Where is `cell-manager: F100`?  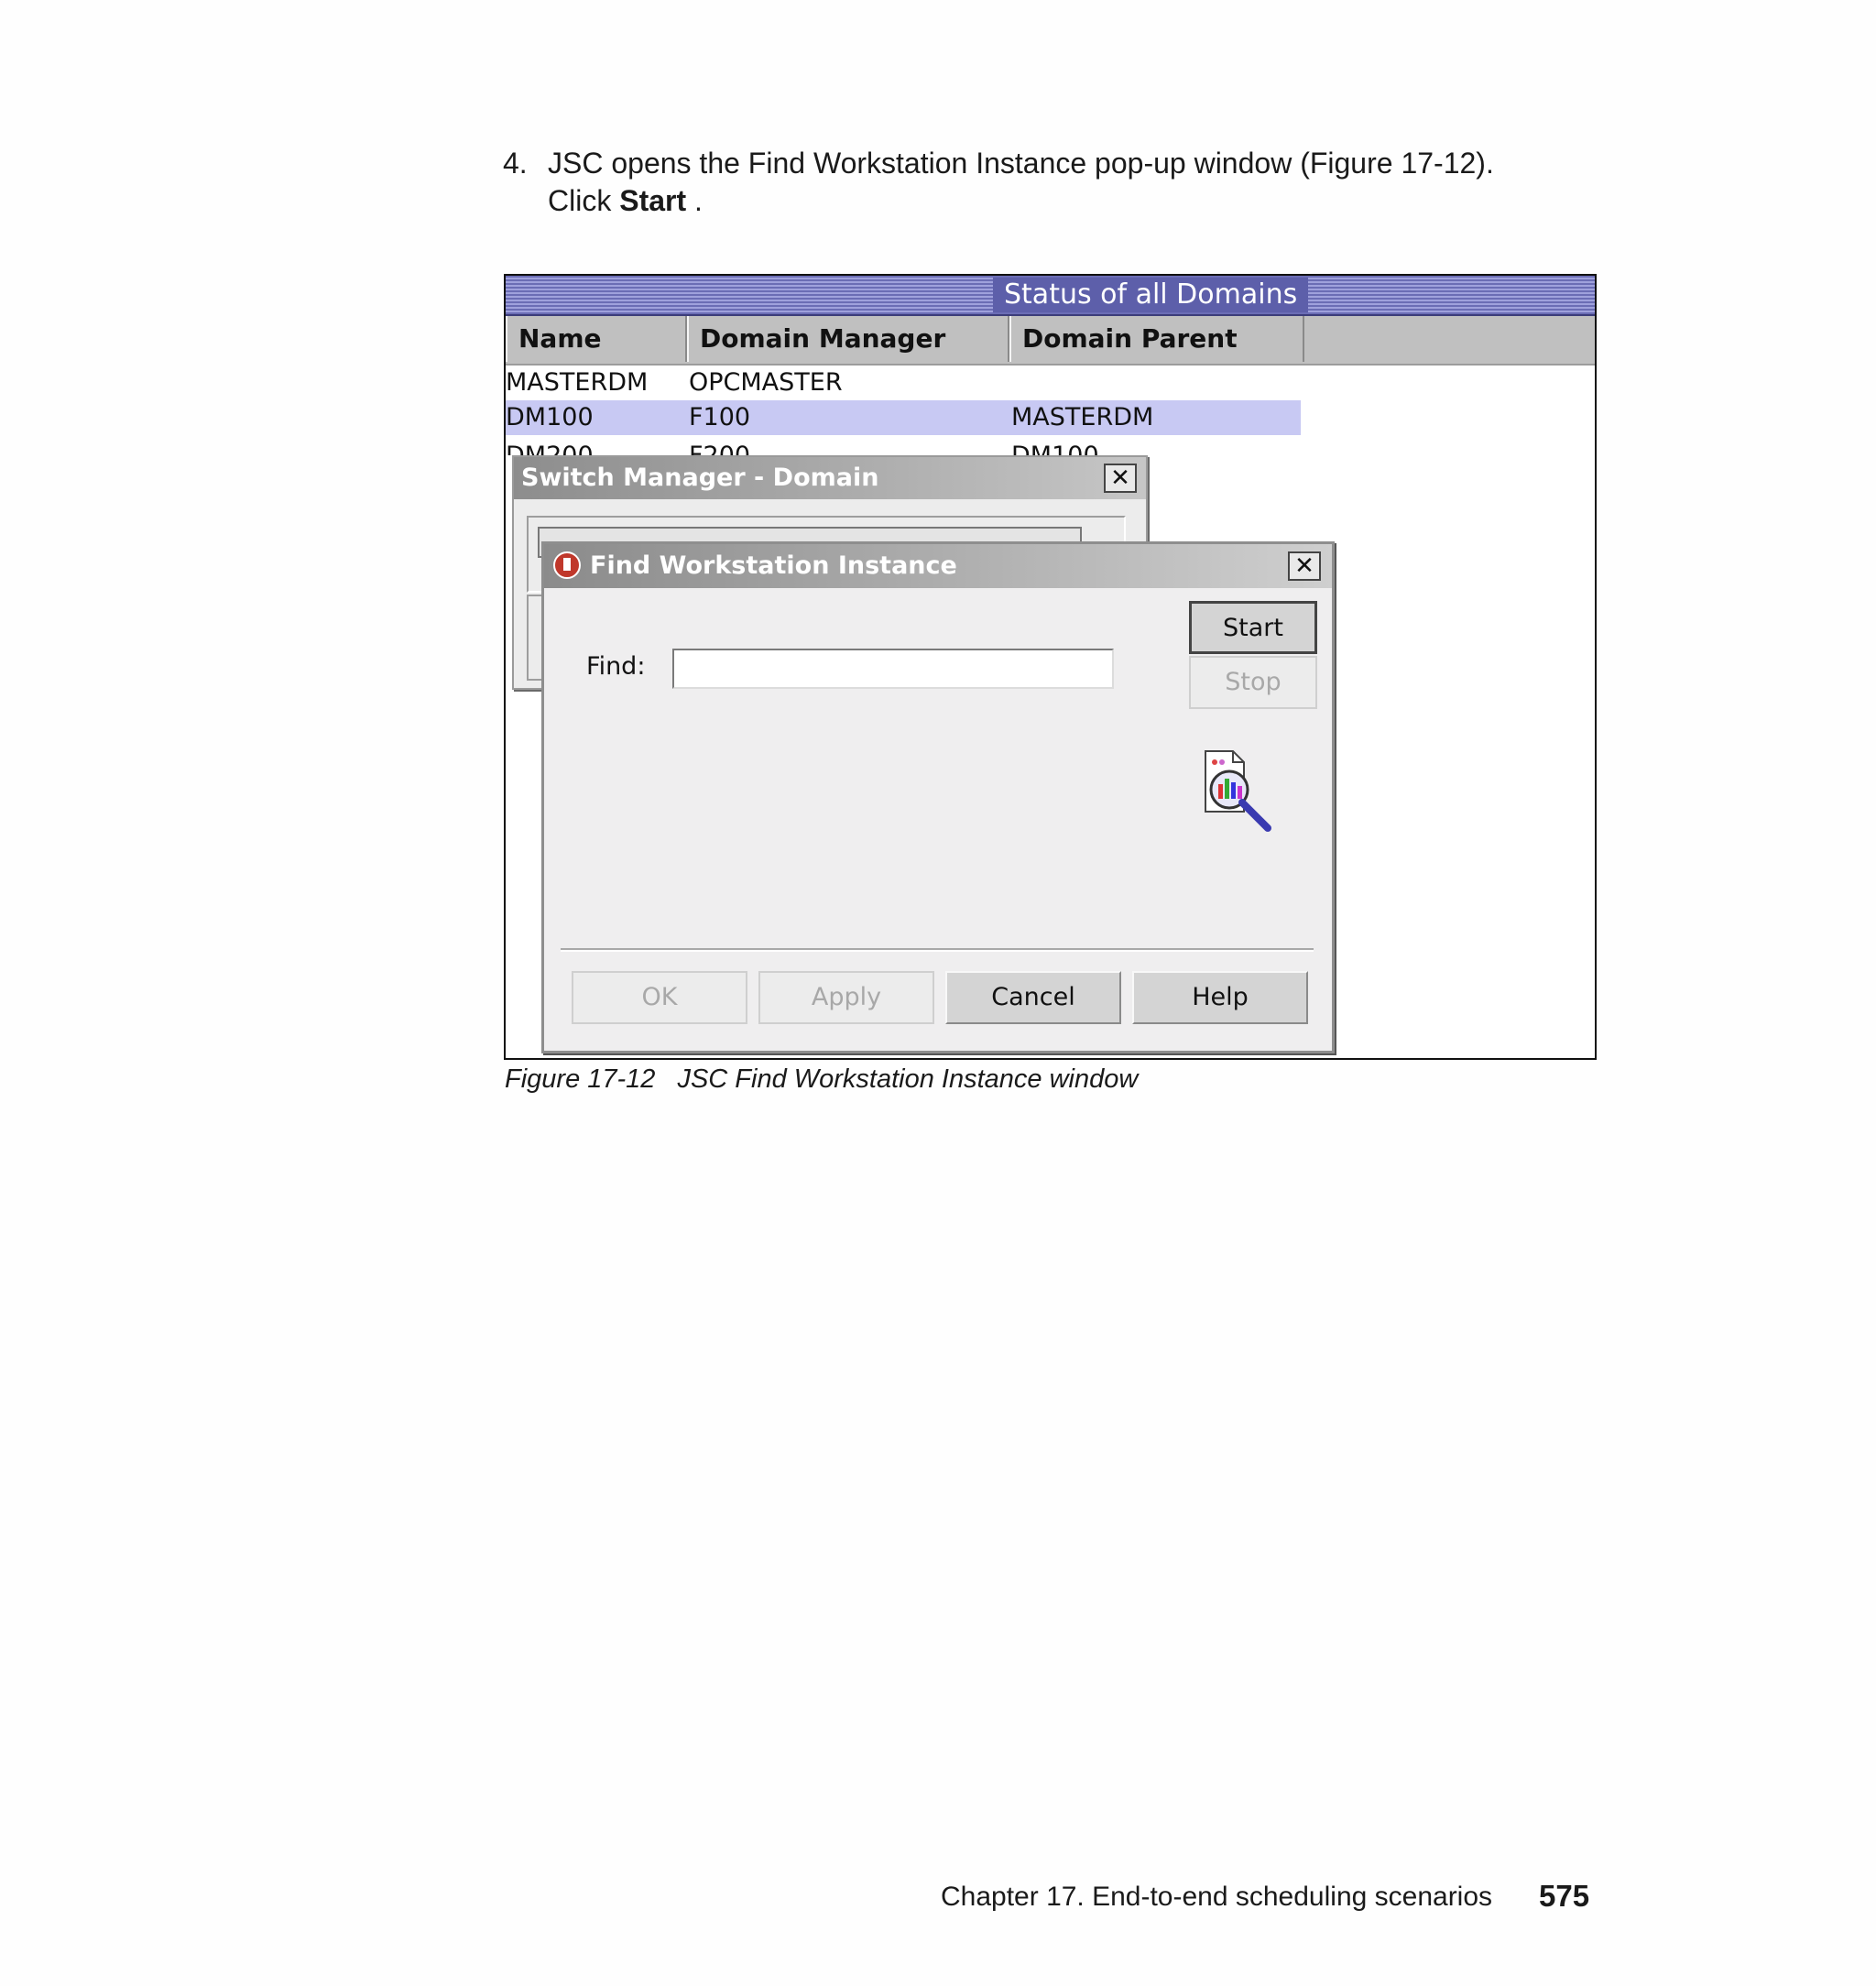 cell-manager: F100 is located at coordinates (720, 417).